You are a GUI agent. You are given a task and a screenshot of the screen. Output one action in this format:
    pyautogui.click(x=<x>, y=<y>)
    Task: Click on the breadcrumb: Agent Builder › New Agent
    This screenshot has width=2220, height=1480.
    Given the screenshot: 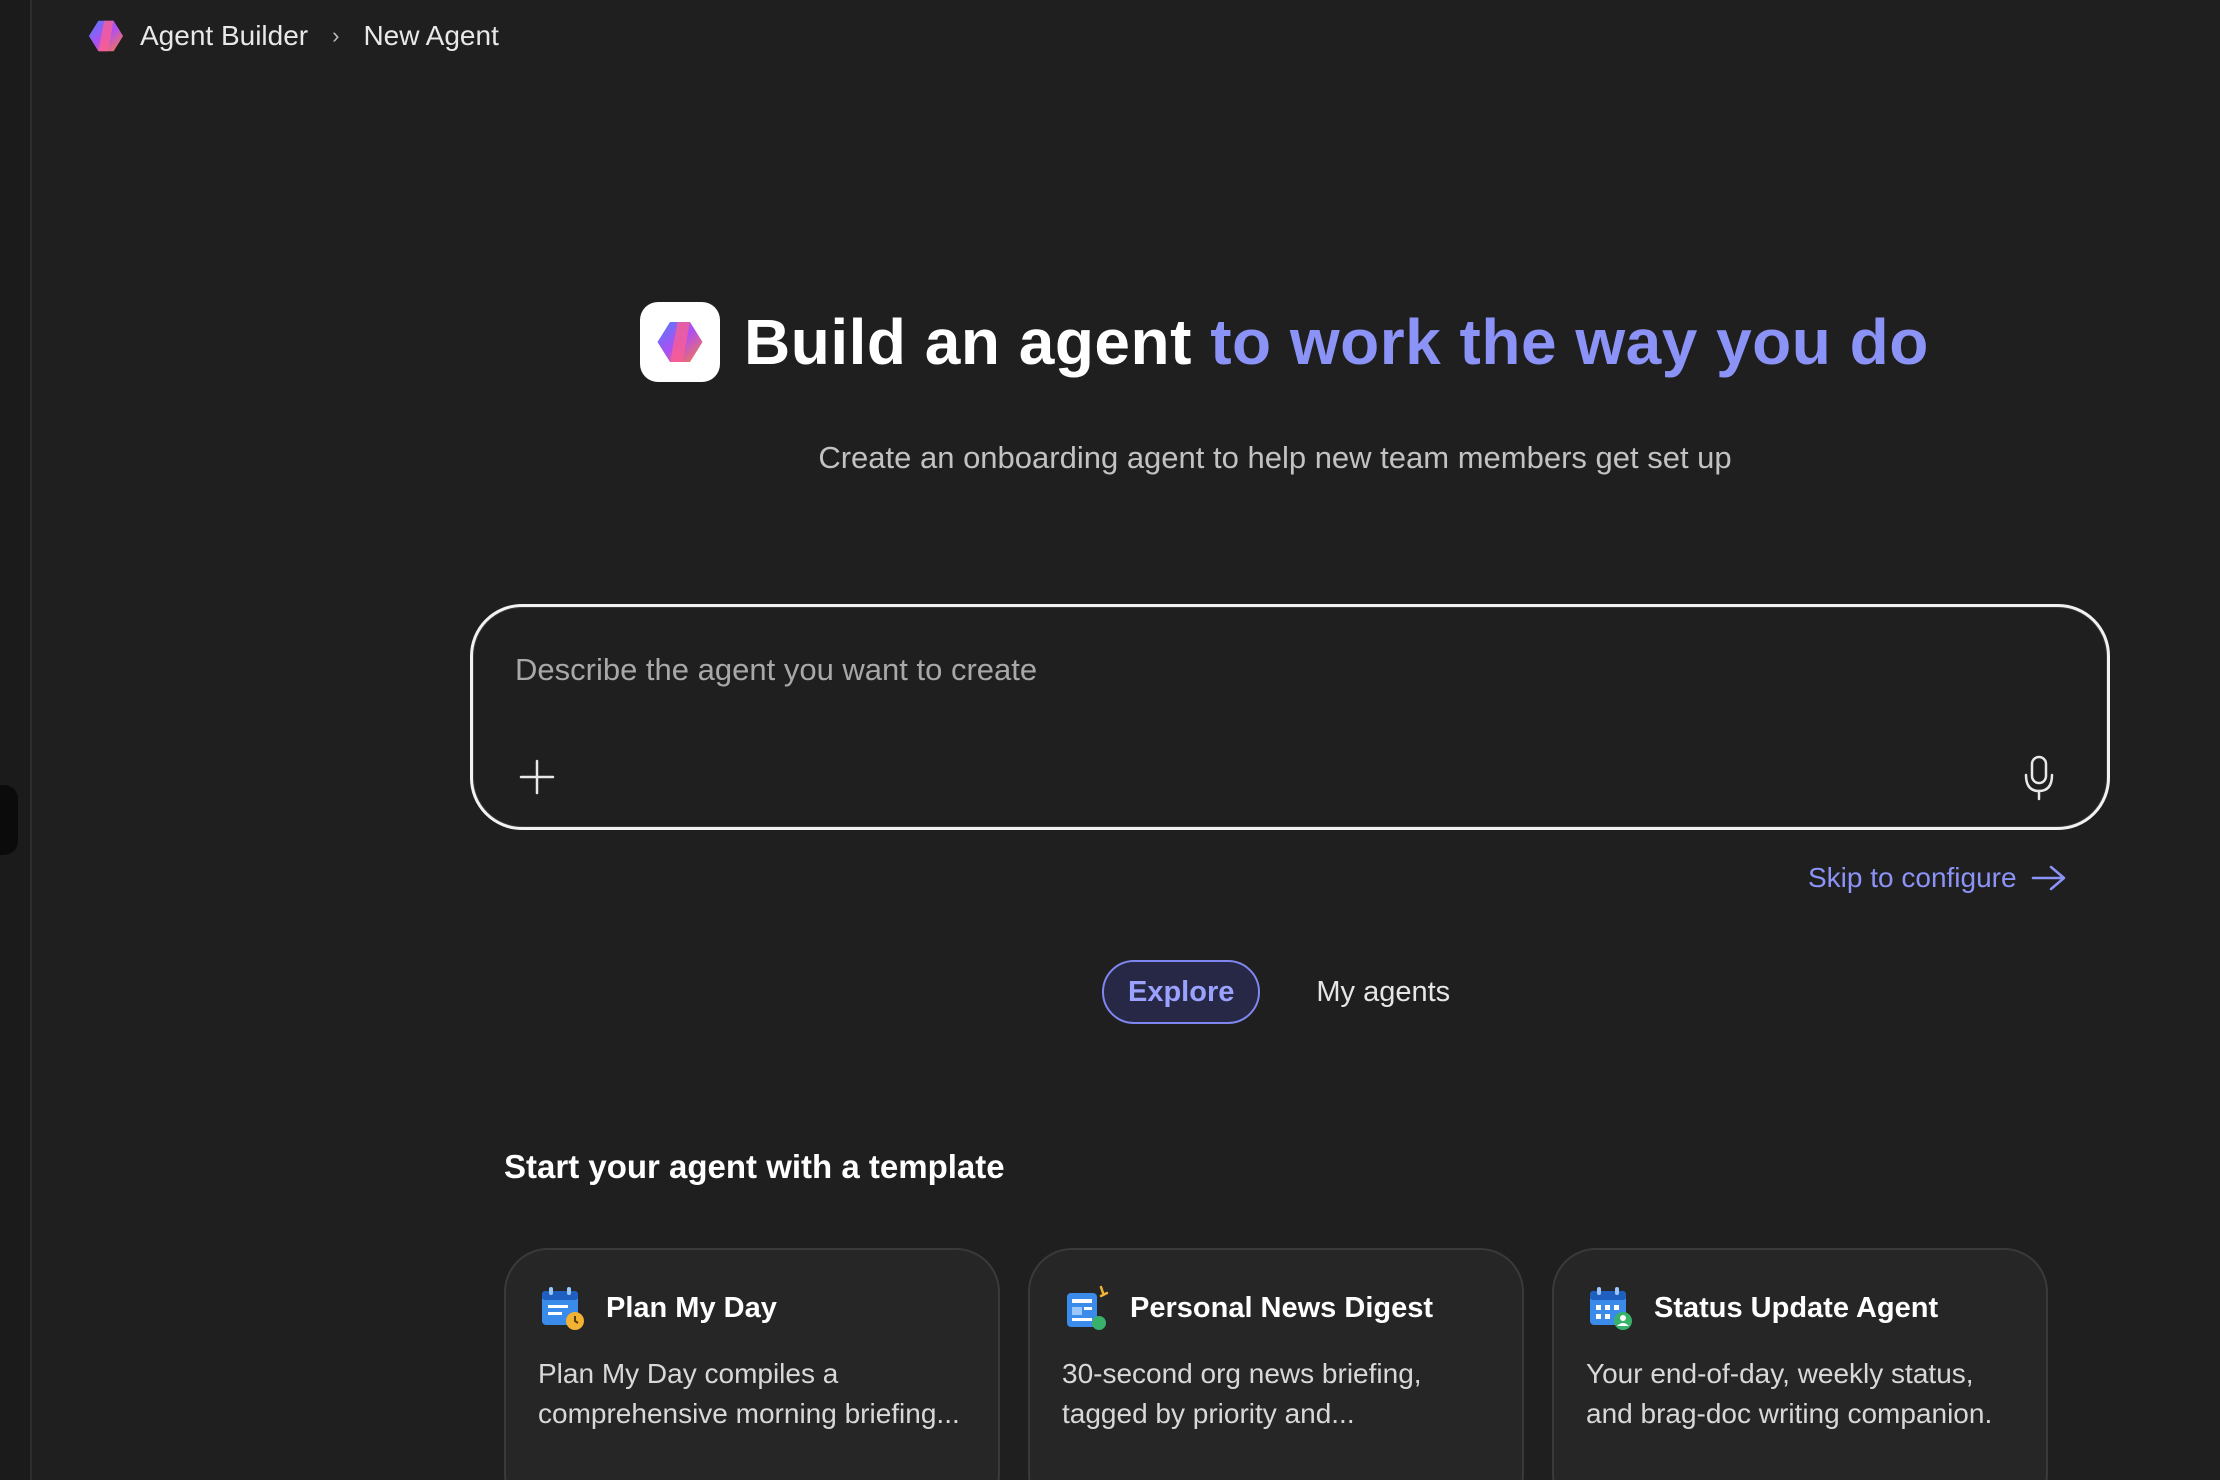 What is the action you would take?
    pyautogui.click(x=292, y=36)
    